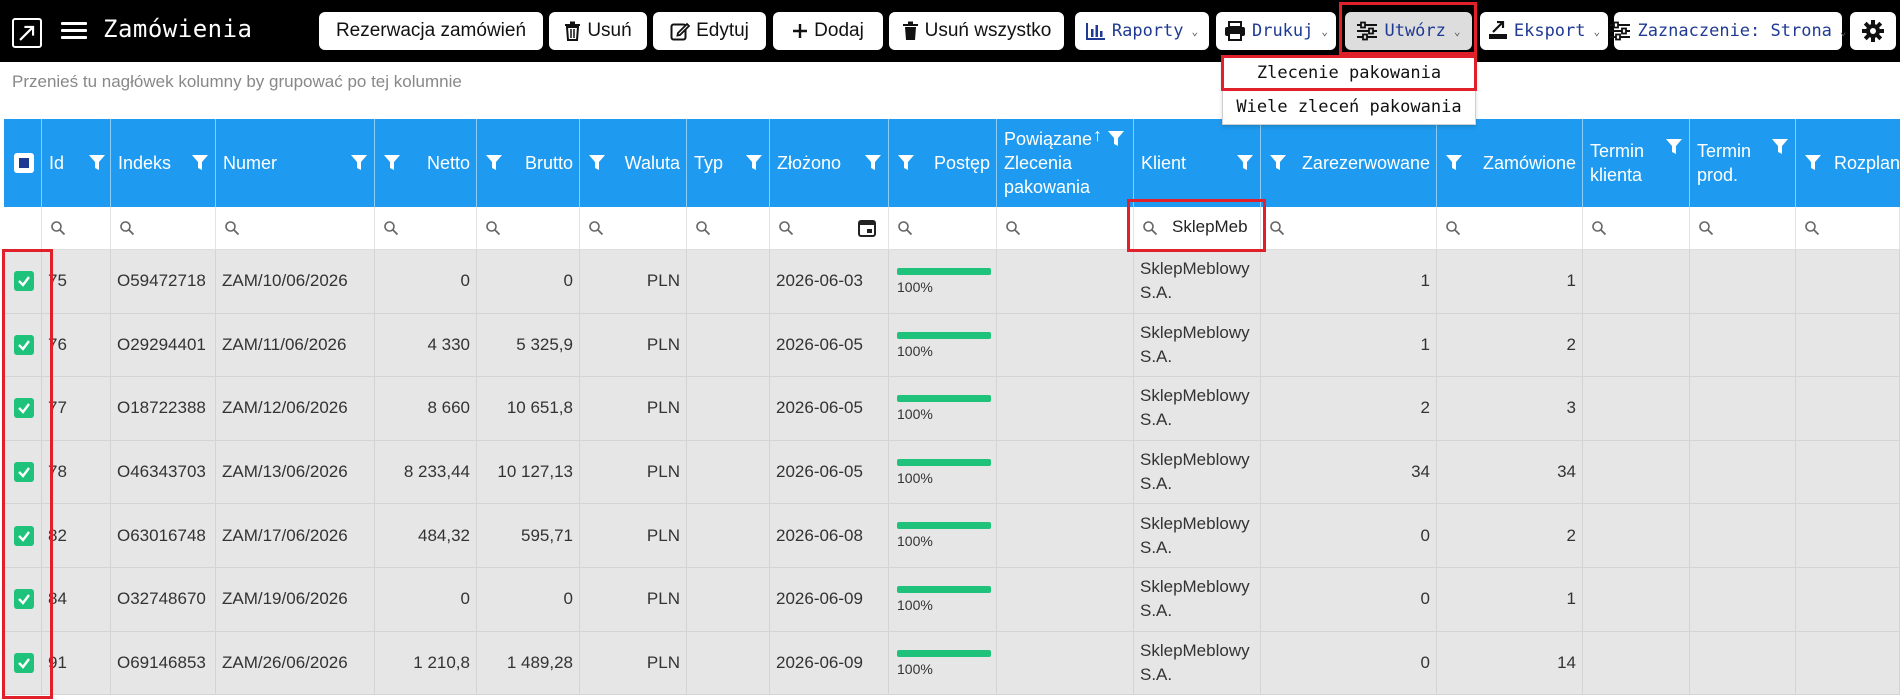 This screenshot has width=1900, height=699. I want to click on header-zamowione: Zamówione, so click(1510, 163).